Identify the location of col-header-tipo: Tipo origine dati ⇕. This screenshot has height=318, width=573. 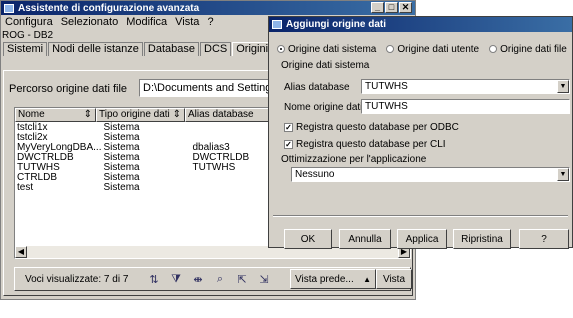
(140, 115).